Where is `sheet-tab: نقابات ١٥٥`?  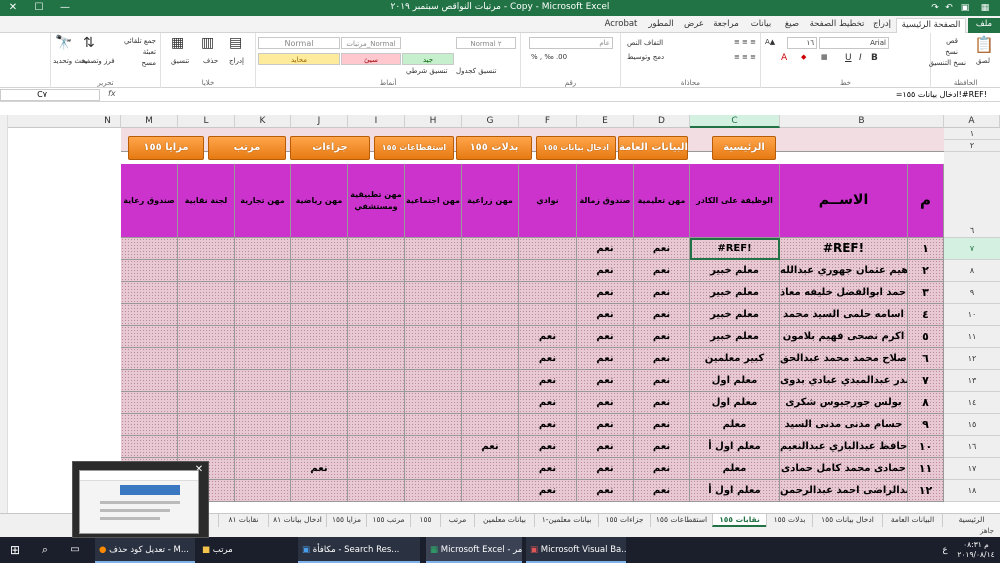
sheet-tab: نقابات ١٥٥ is located at coordinates (739, 520).